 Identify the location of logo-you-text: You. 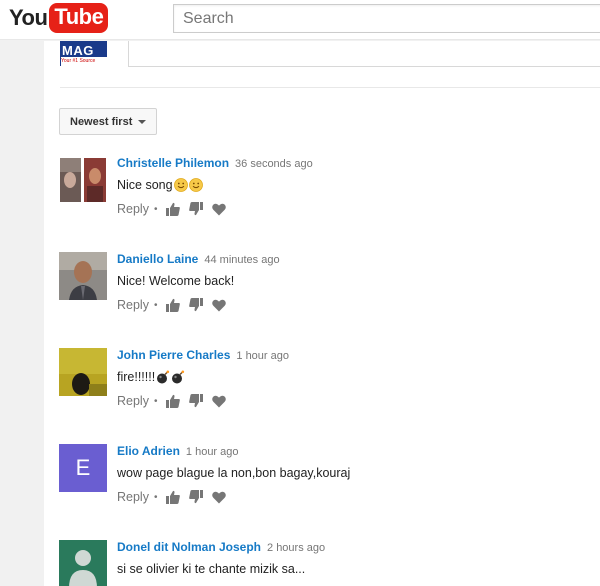
(28, 17).